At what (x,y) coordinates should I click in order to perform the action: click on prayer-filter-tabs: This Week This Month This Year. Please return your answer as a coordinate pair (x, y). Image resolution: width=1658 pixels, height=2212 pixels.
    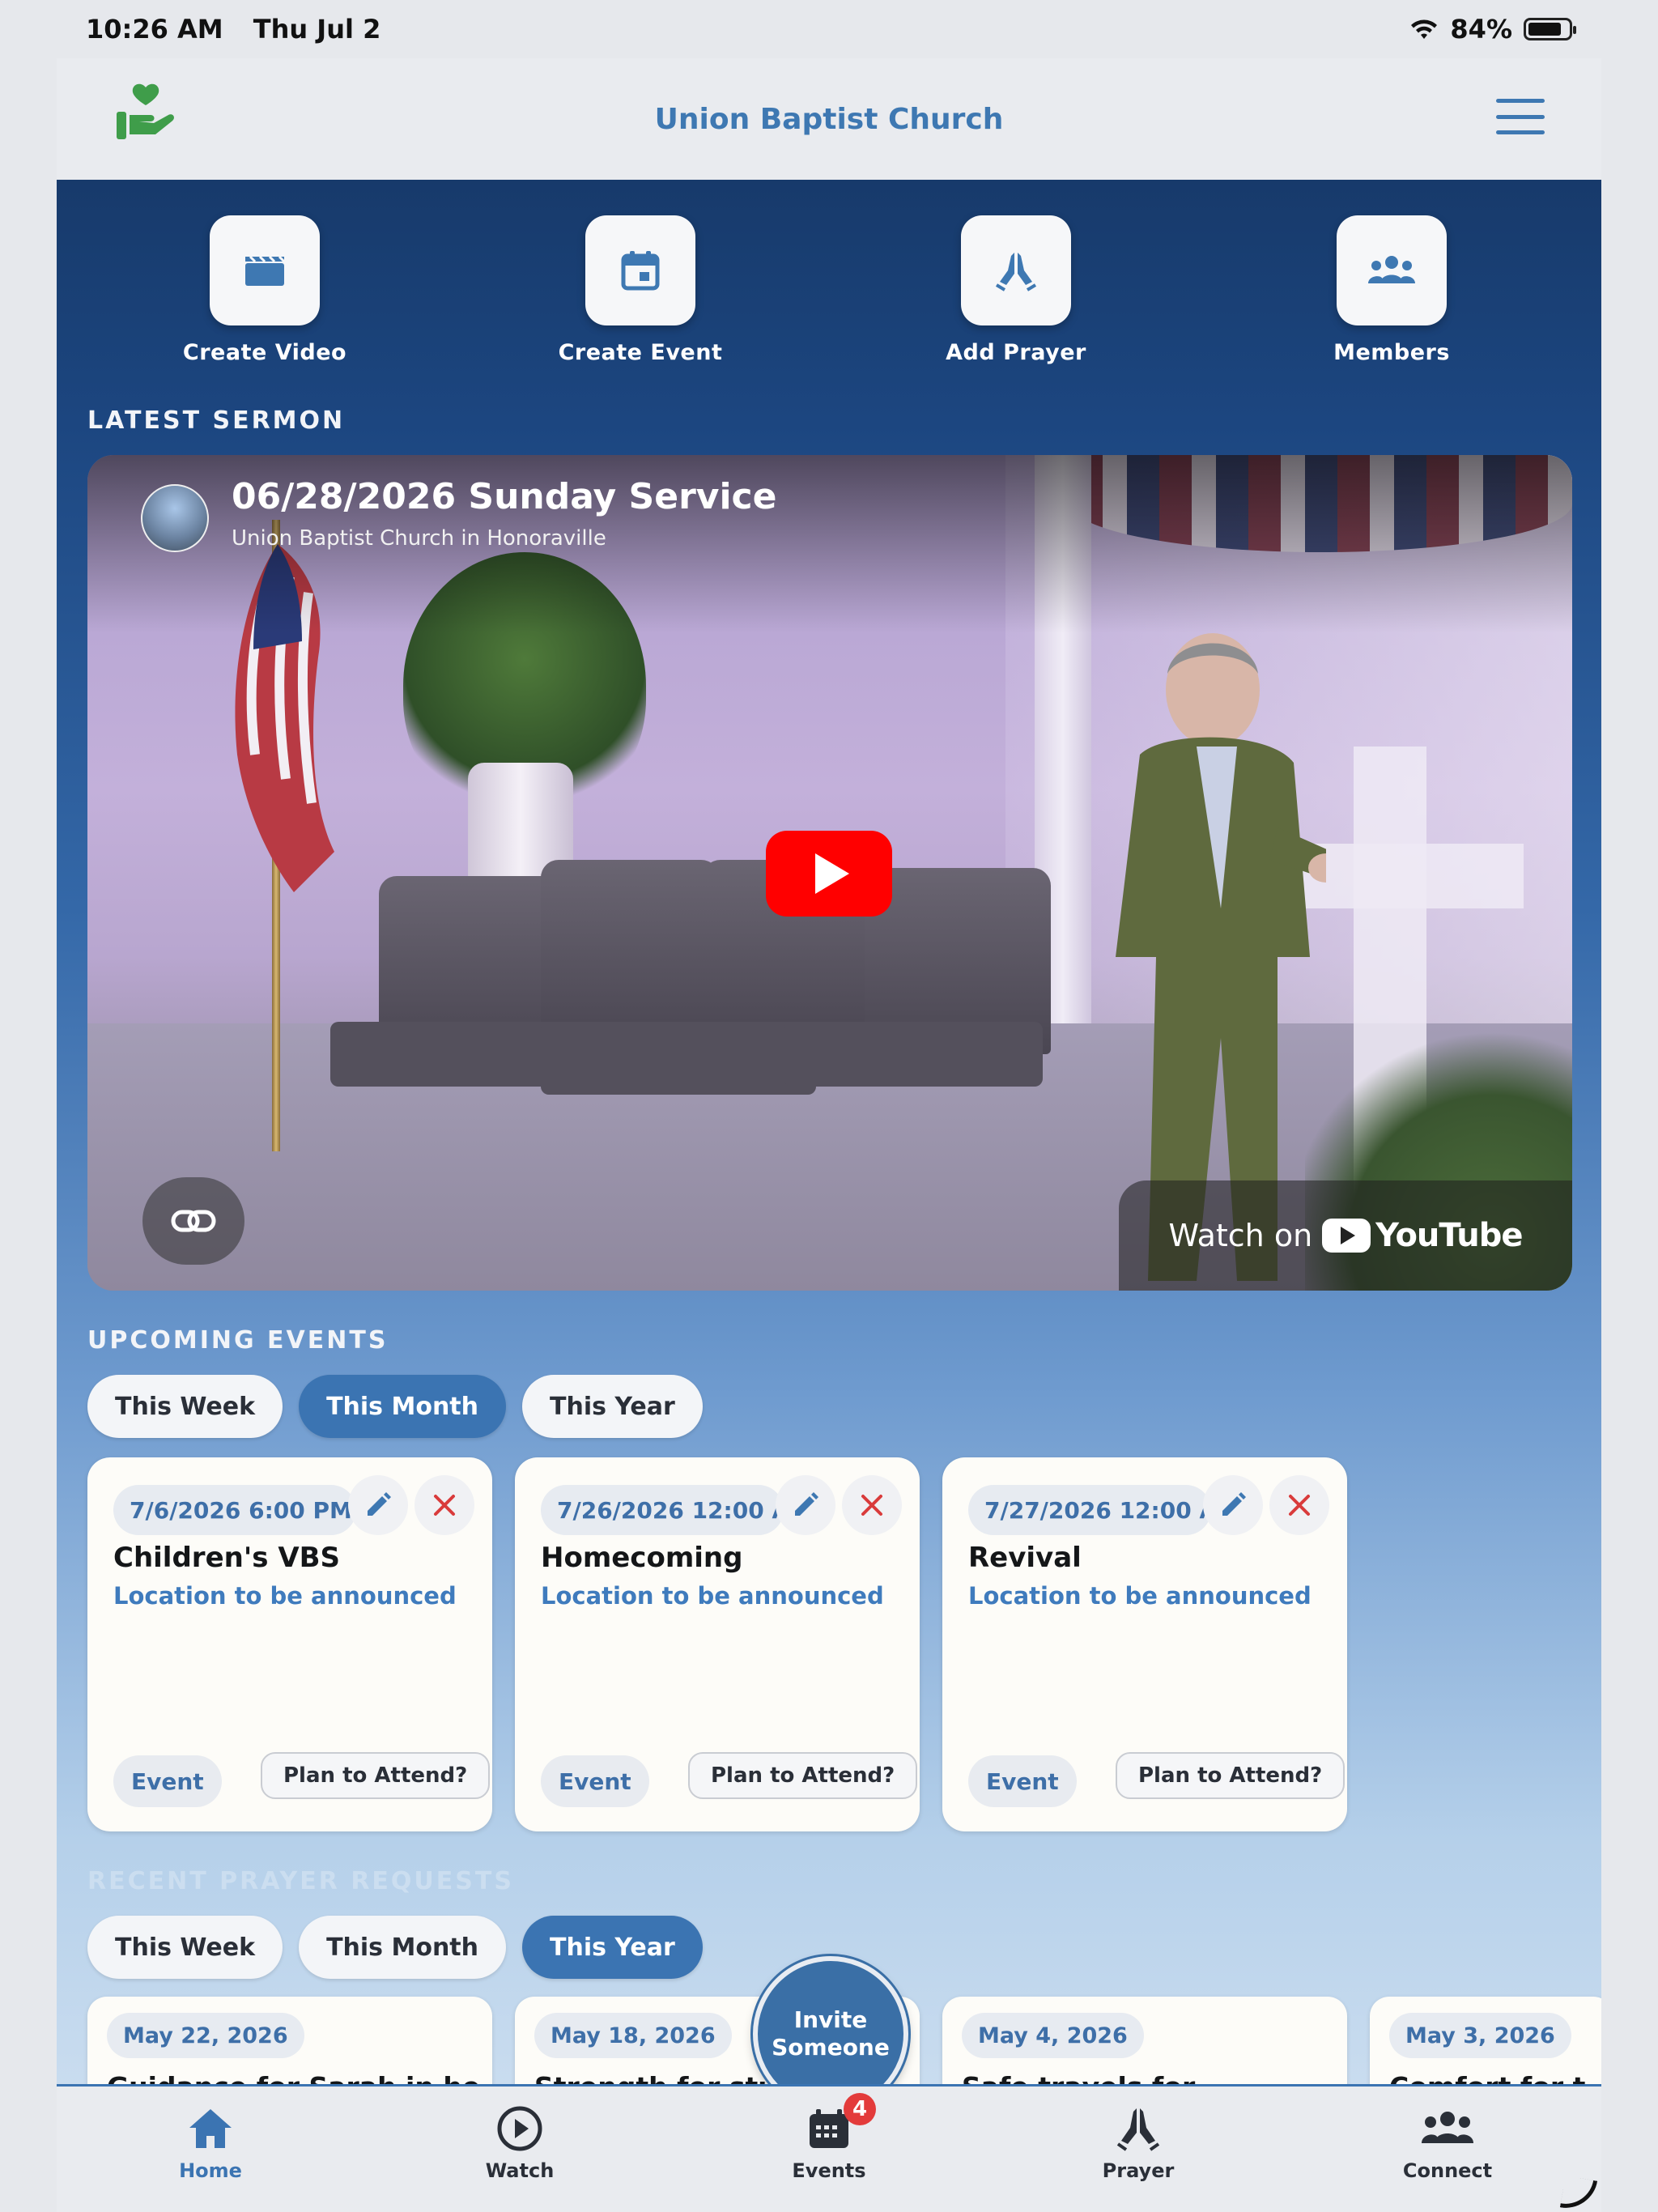
    Looking at the image, I should click on (395, 1947).